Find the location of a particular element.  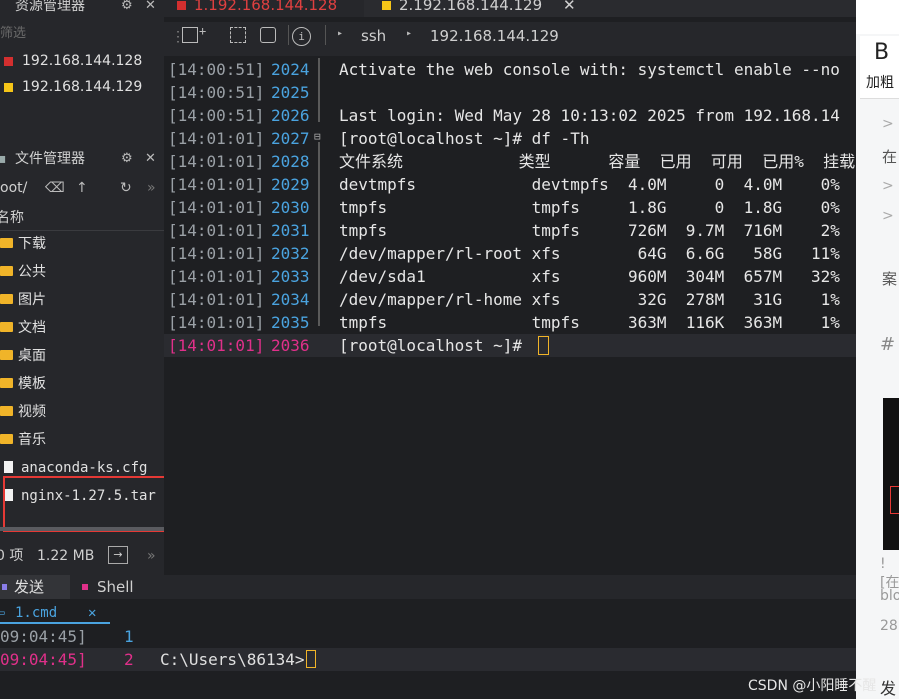

file-manager-header: ▪ 文件管理器 ⚙ ✕ is located at coordinates (82, 159).